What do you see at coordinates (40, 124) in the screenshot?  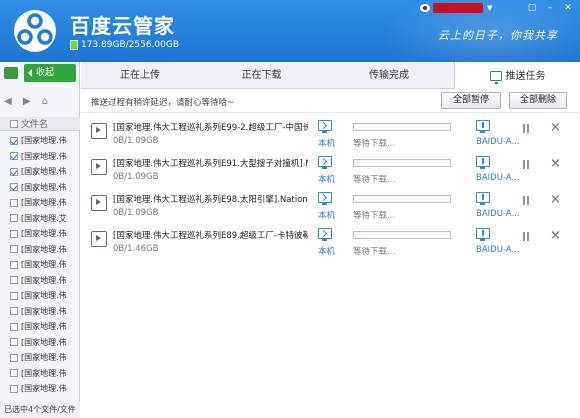 I see `filename-column-header: 文件名` at bounding box center [40, 124].